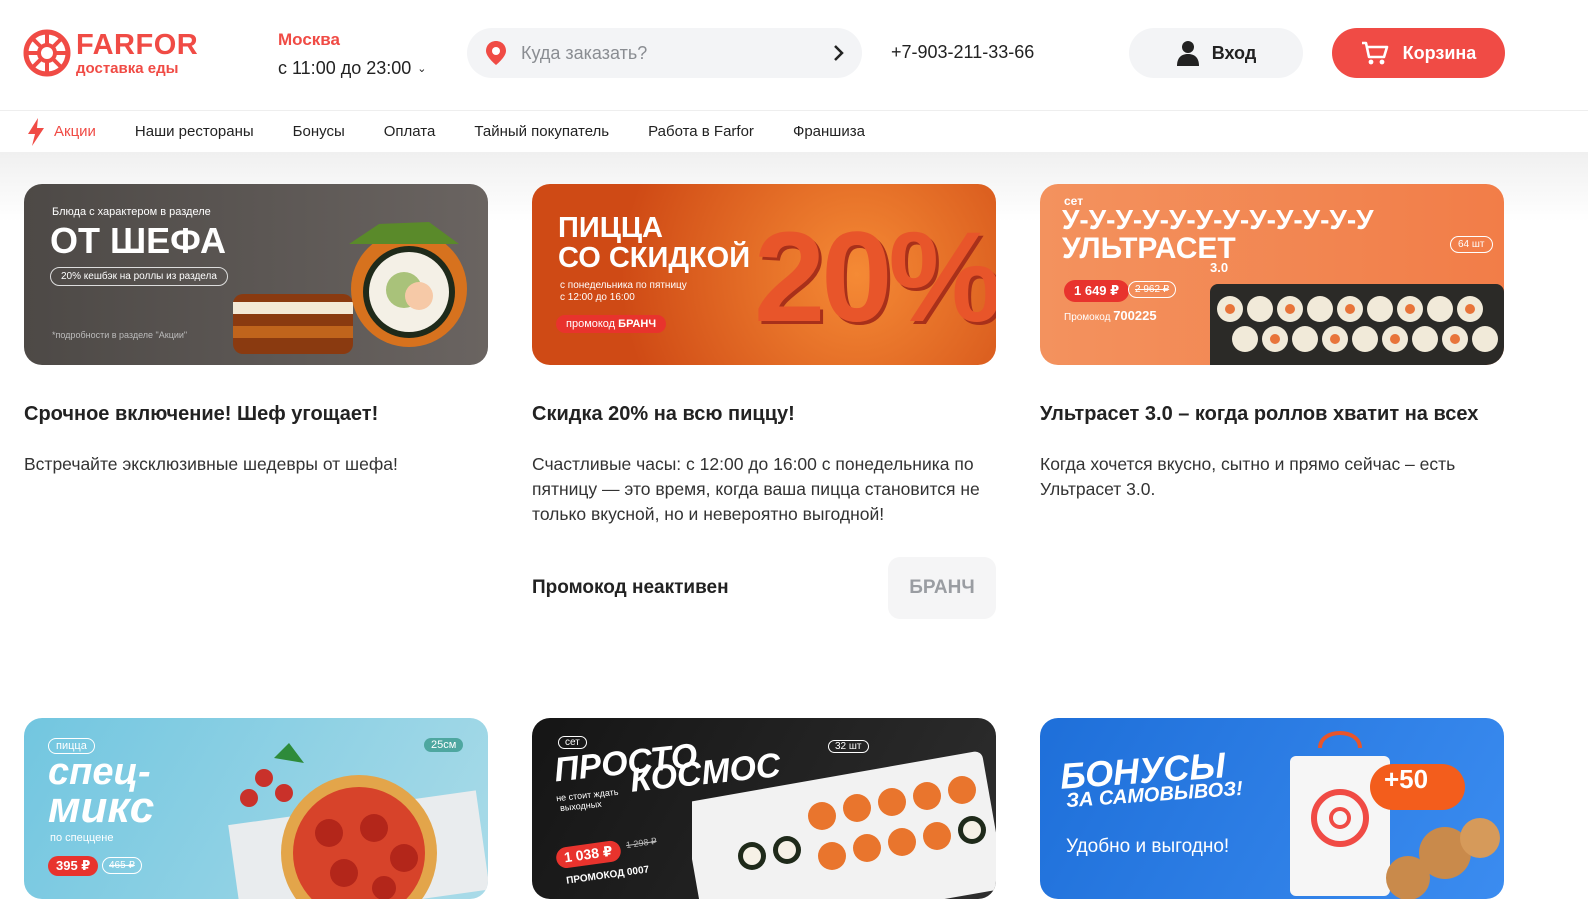 This screenshot has width=1588, height=915. What do you see at coordinates (607, 875) in the screenshot?
I see `banner-promo: ПРОМОКОД 0007` at bounding box center [607, 875].